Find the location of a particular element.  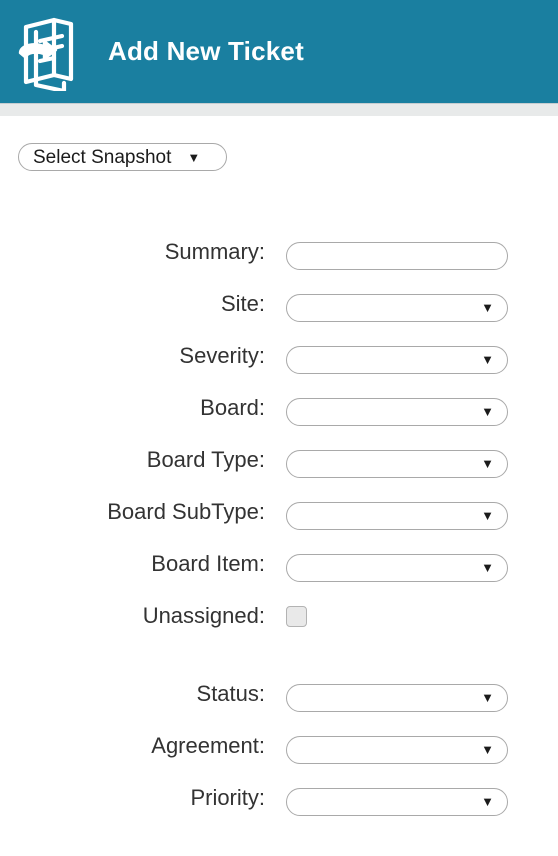

field-wrap-severity: ▼ is located at coordinates (397, 360).